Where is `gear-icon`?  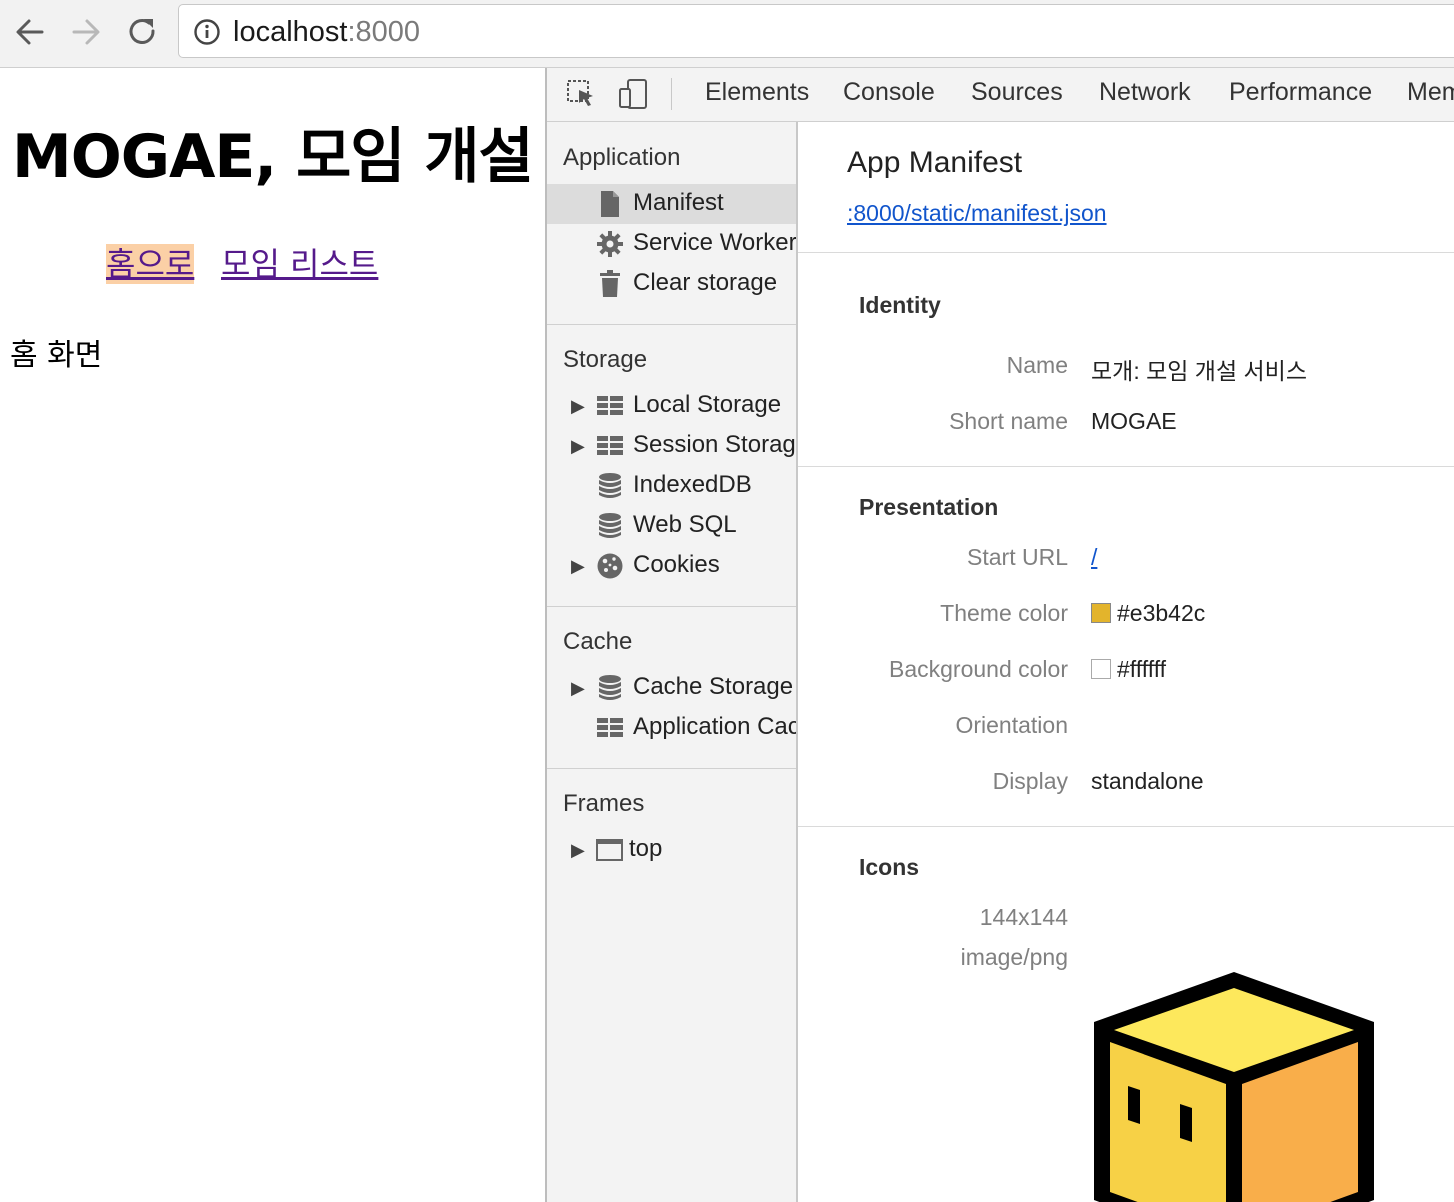
gear-icon is located at coordinates (610, 244).